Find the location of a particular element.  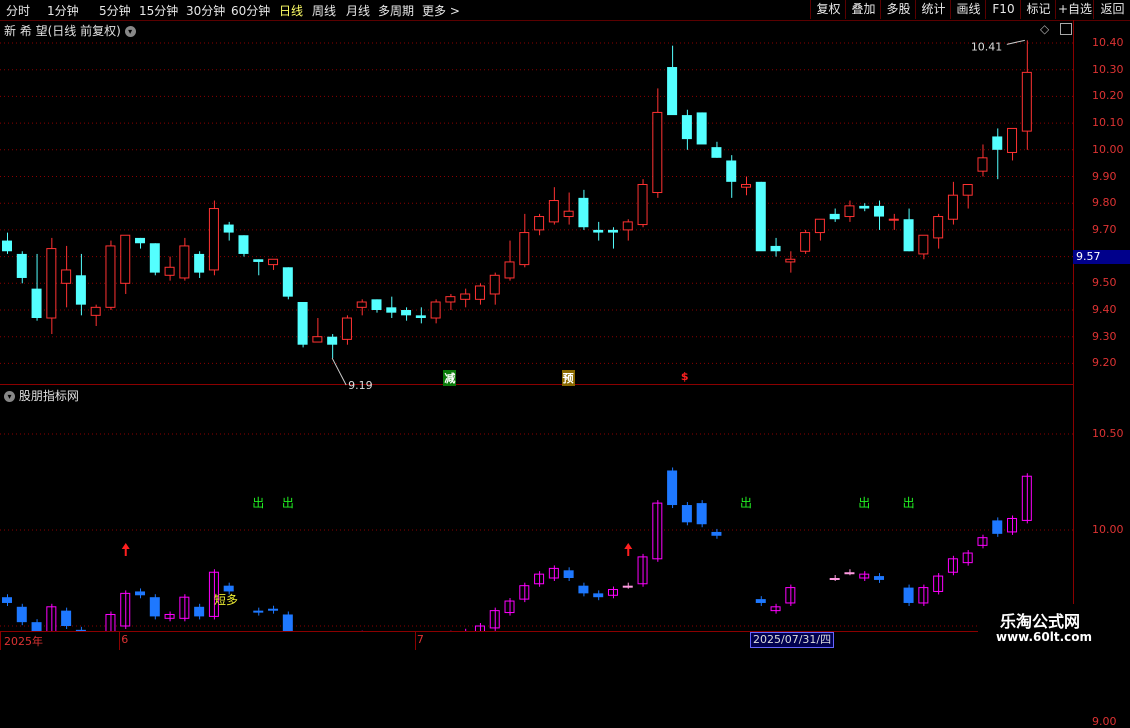

toolbar-button-8: 返回 is located at coordinates (1111, 9).